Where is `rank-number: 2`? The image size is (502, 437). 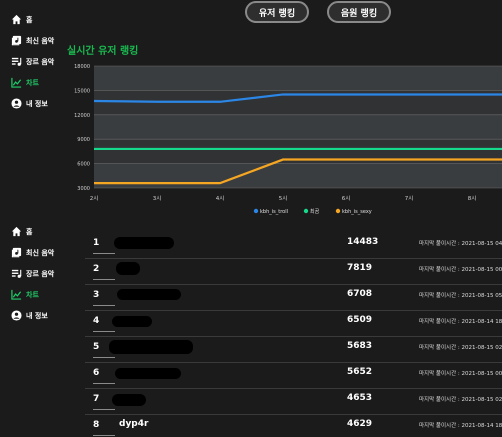
rank-number: 2 is located at coordinates (96, 269).